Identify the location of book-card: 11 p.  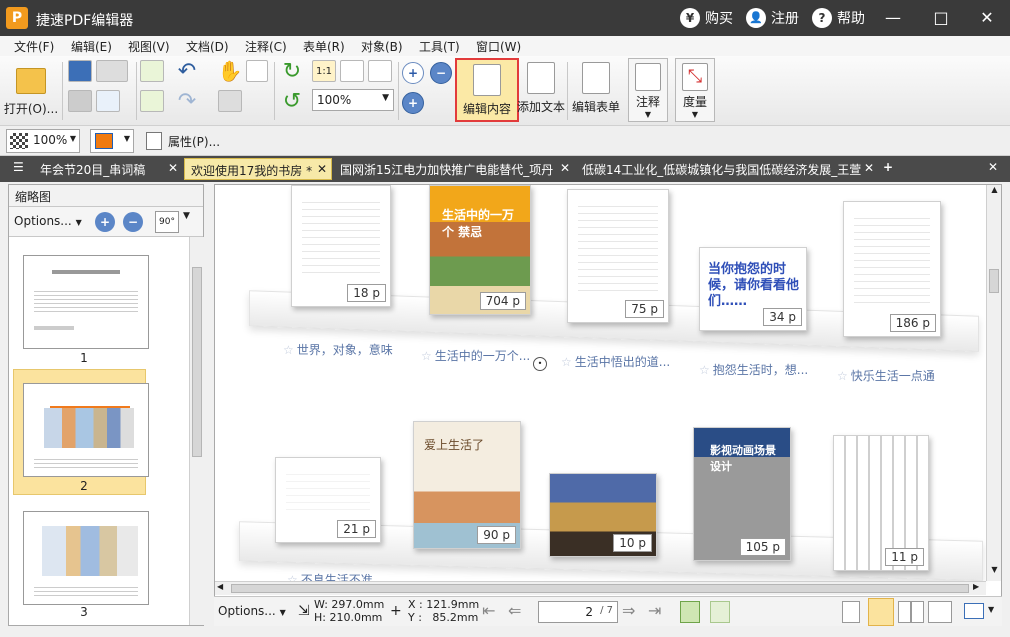
(881, 503).